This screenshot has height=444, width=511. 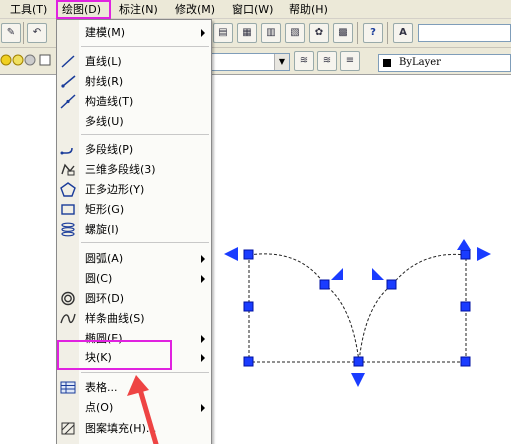 I want to click on menu-help: 帮助(H), so click(x=308, y=9).